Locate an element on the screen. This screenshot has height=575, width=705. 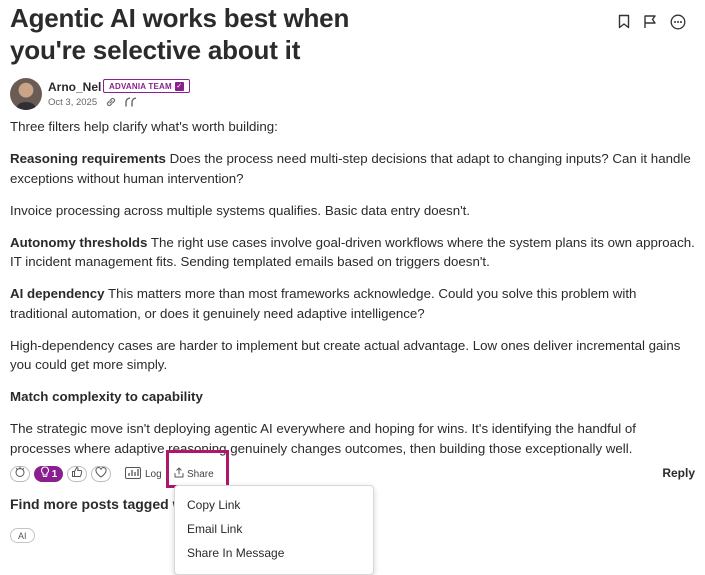
post-actions is located at coordinates (650, 21).